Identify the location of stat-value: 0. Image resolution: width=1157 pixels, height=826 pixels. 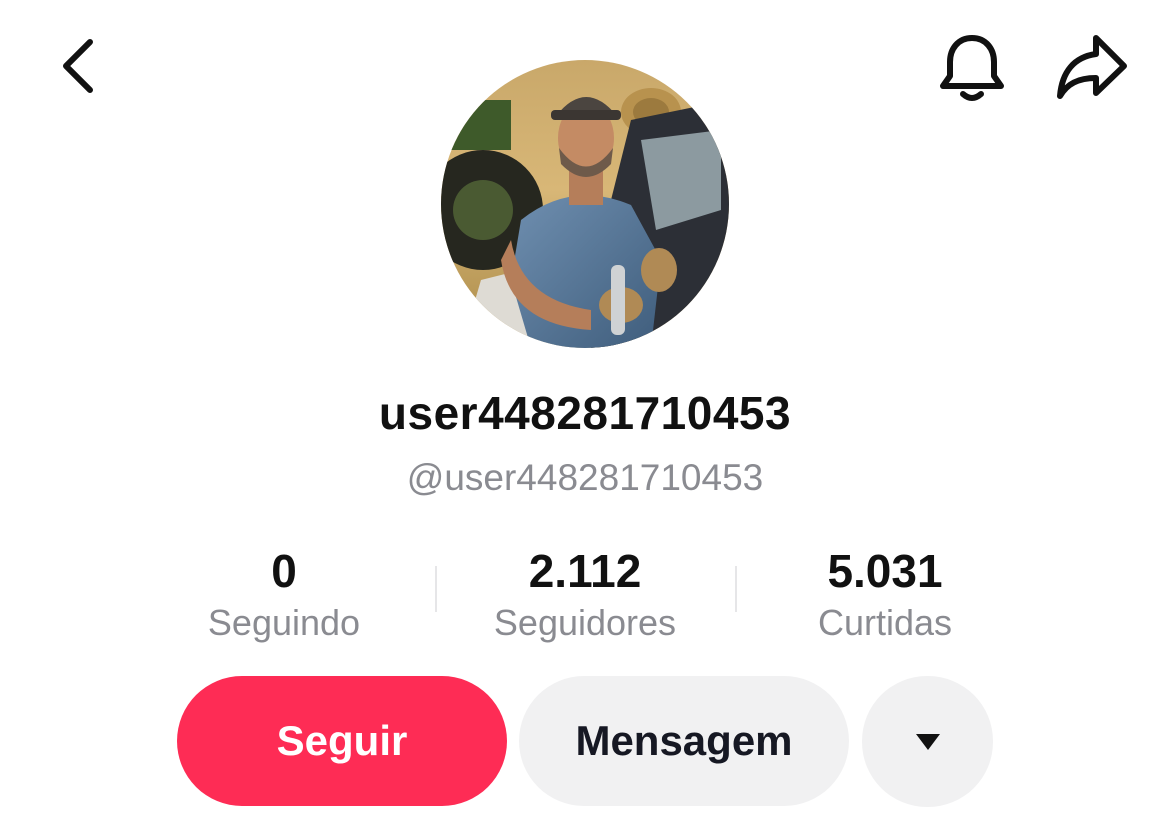
(284, 571).